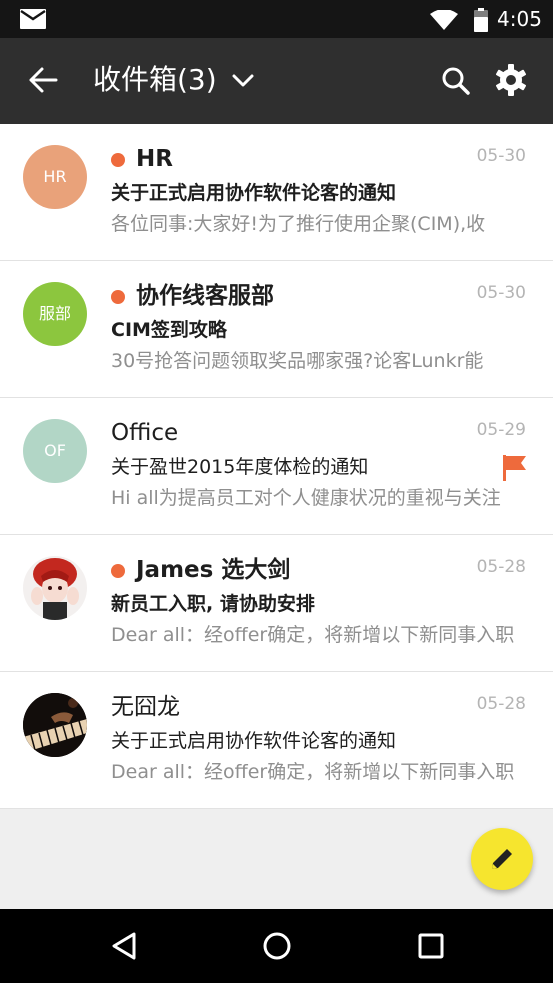 The width and height of the screenshot is (553, 983). I want to click on home-circle-icon, so click(277, 946).